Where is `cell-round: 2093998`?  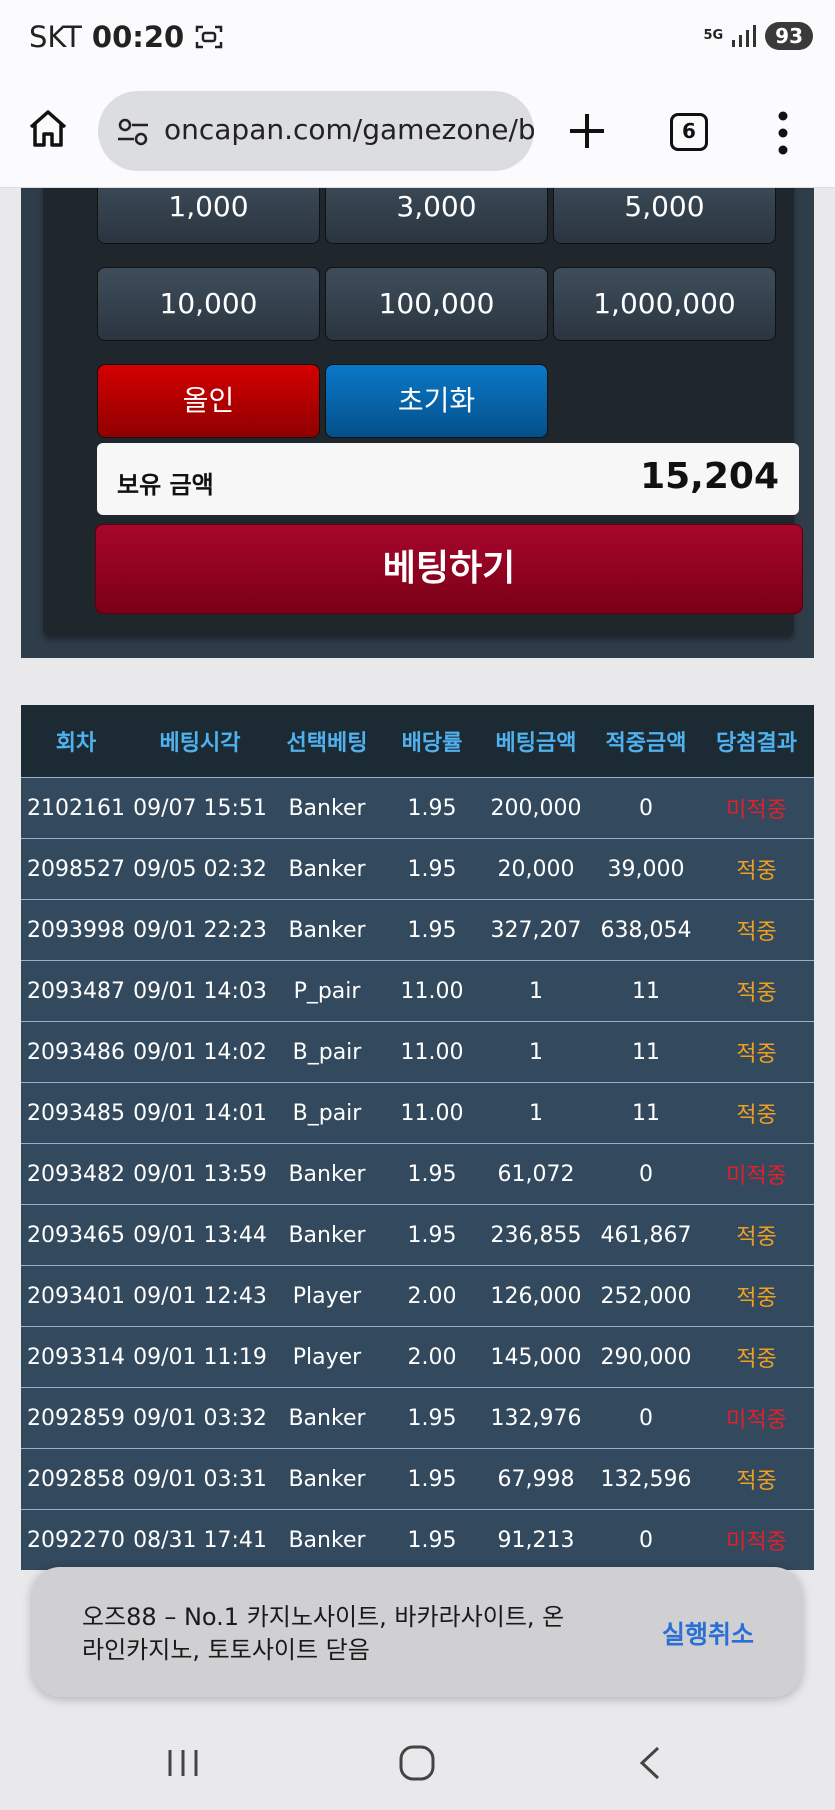
cell-round: 2093998 is located at coordinates (76, 930).